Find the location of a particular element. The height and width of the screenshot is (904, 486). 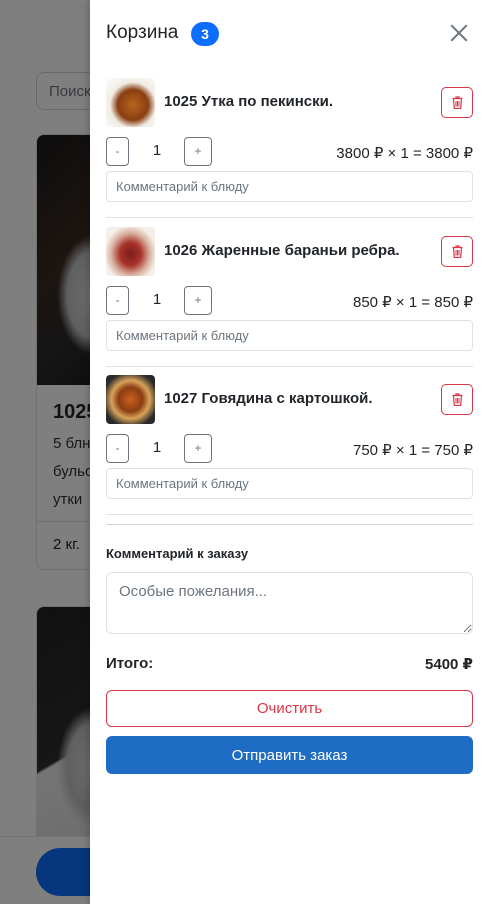

dish-name: 1027 Говядина с картошкой. is located at coordinates (268, 398).